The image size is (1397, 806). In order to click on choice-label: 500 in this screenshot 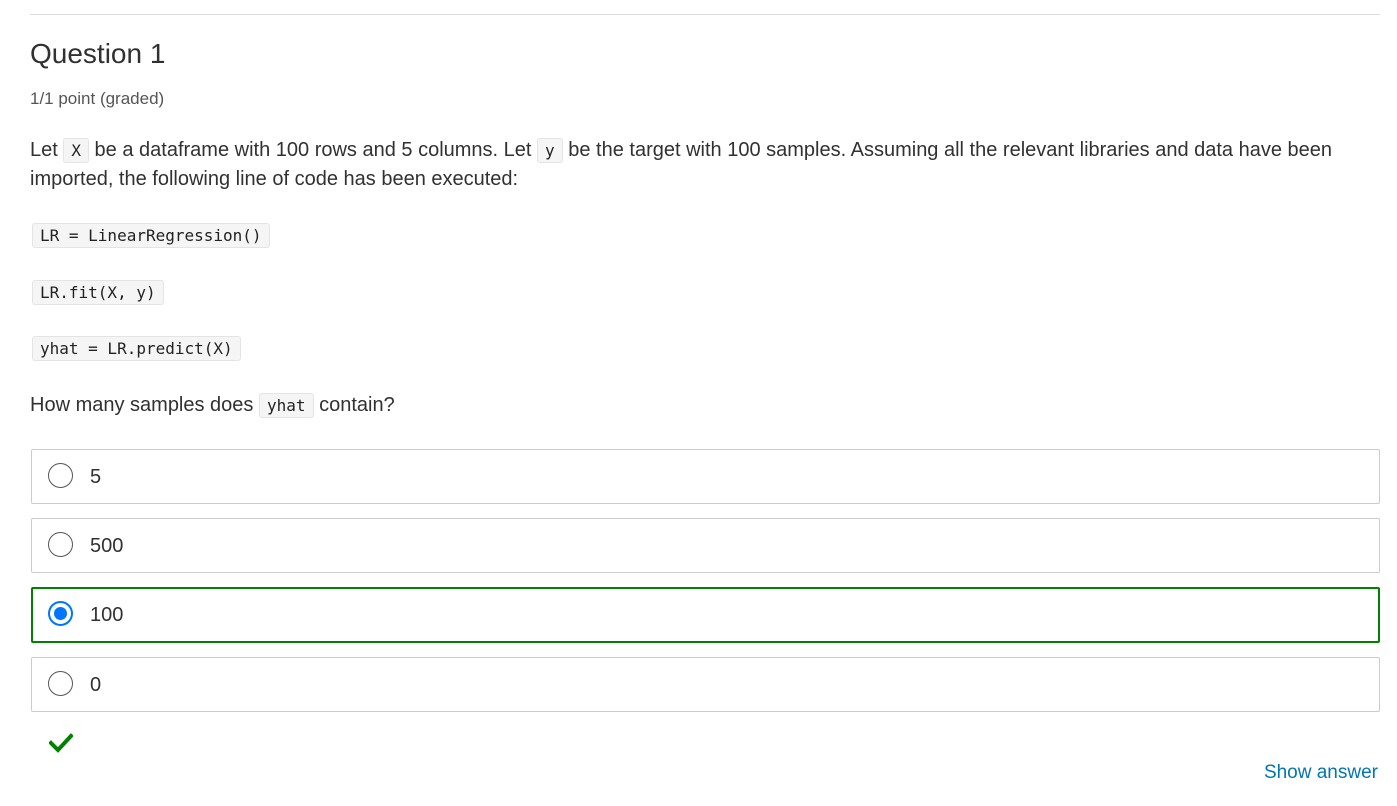, I will do `click(107, 546)`.